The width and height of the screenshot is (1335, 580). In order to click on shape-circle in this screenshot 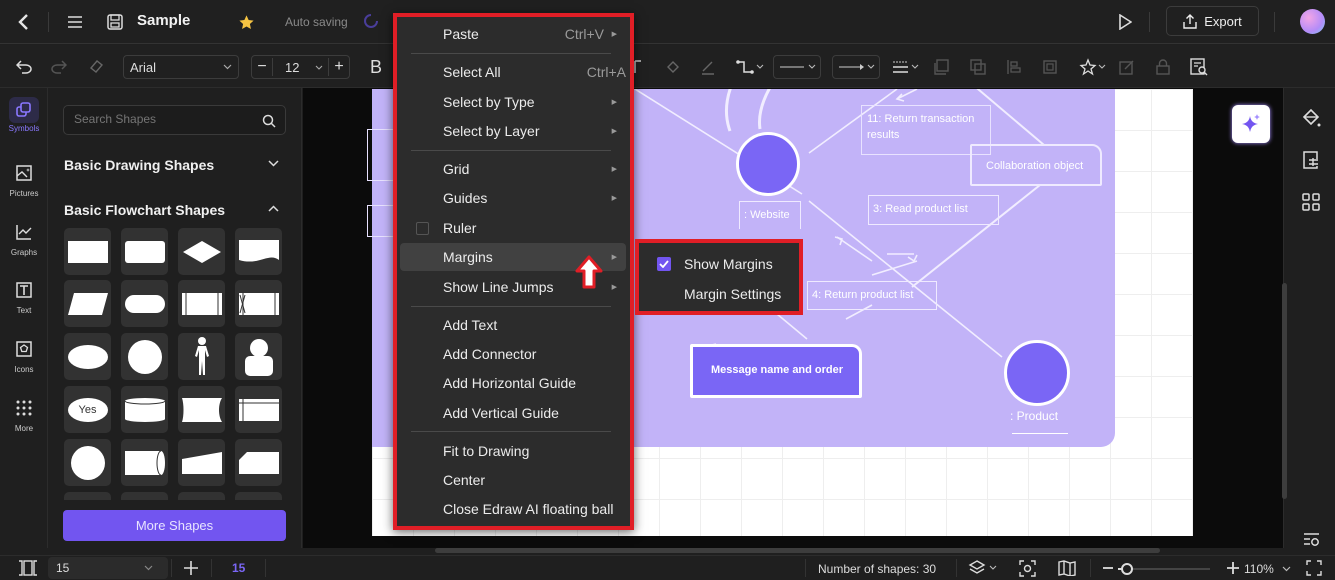, I will do `click(144, 356)`.